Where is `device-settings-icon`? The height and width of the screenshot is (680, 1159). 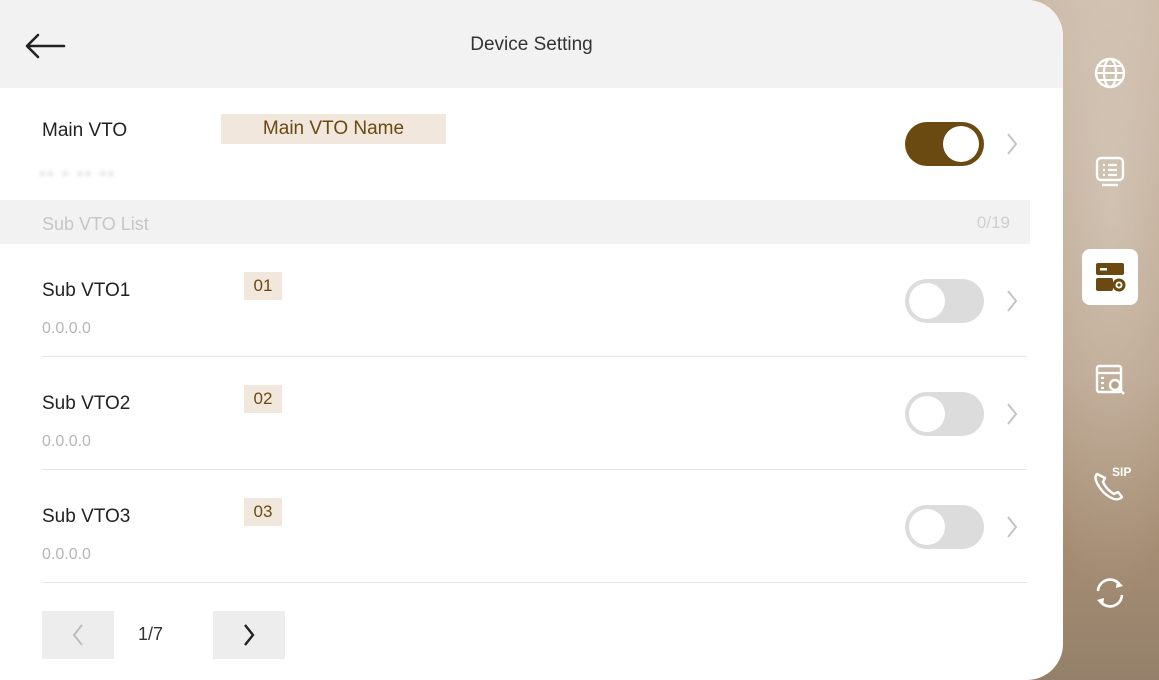
device-settings-icon is located at coordinates (1111, 277).